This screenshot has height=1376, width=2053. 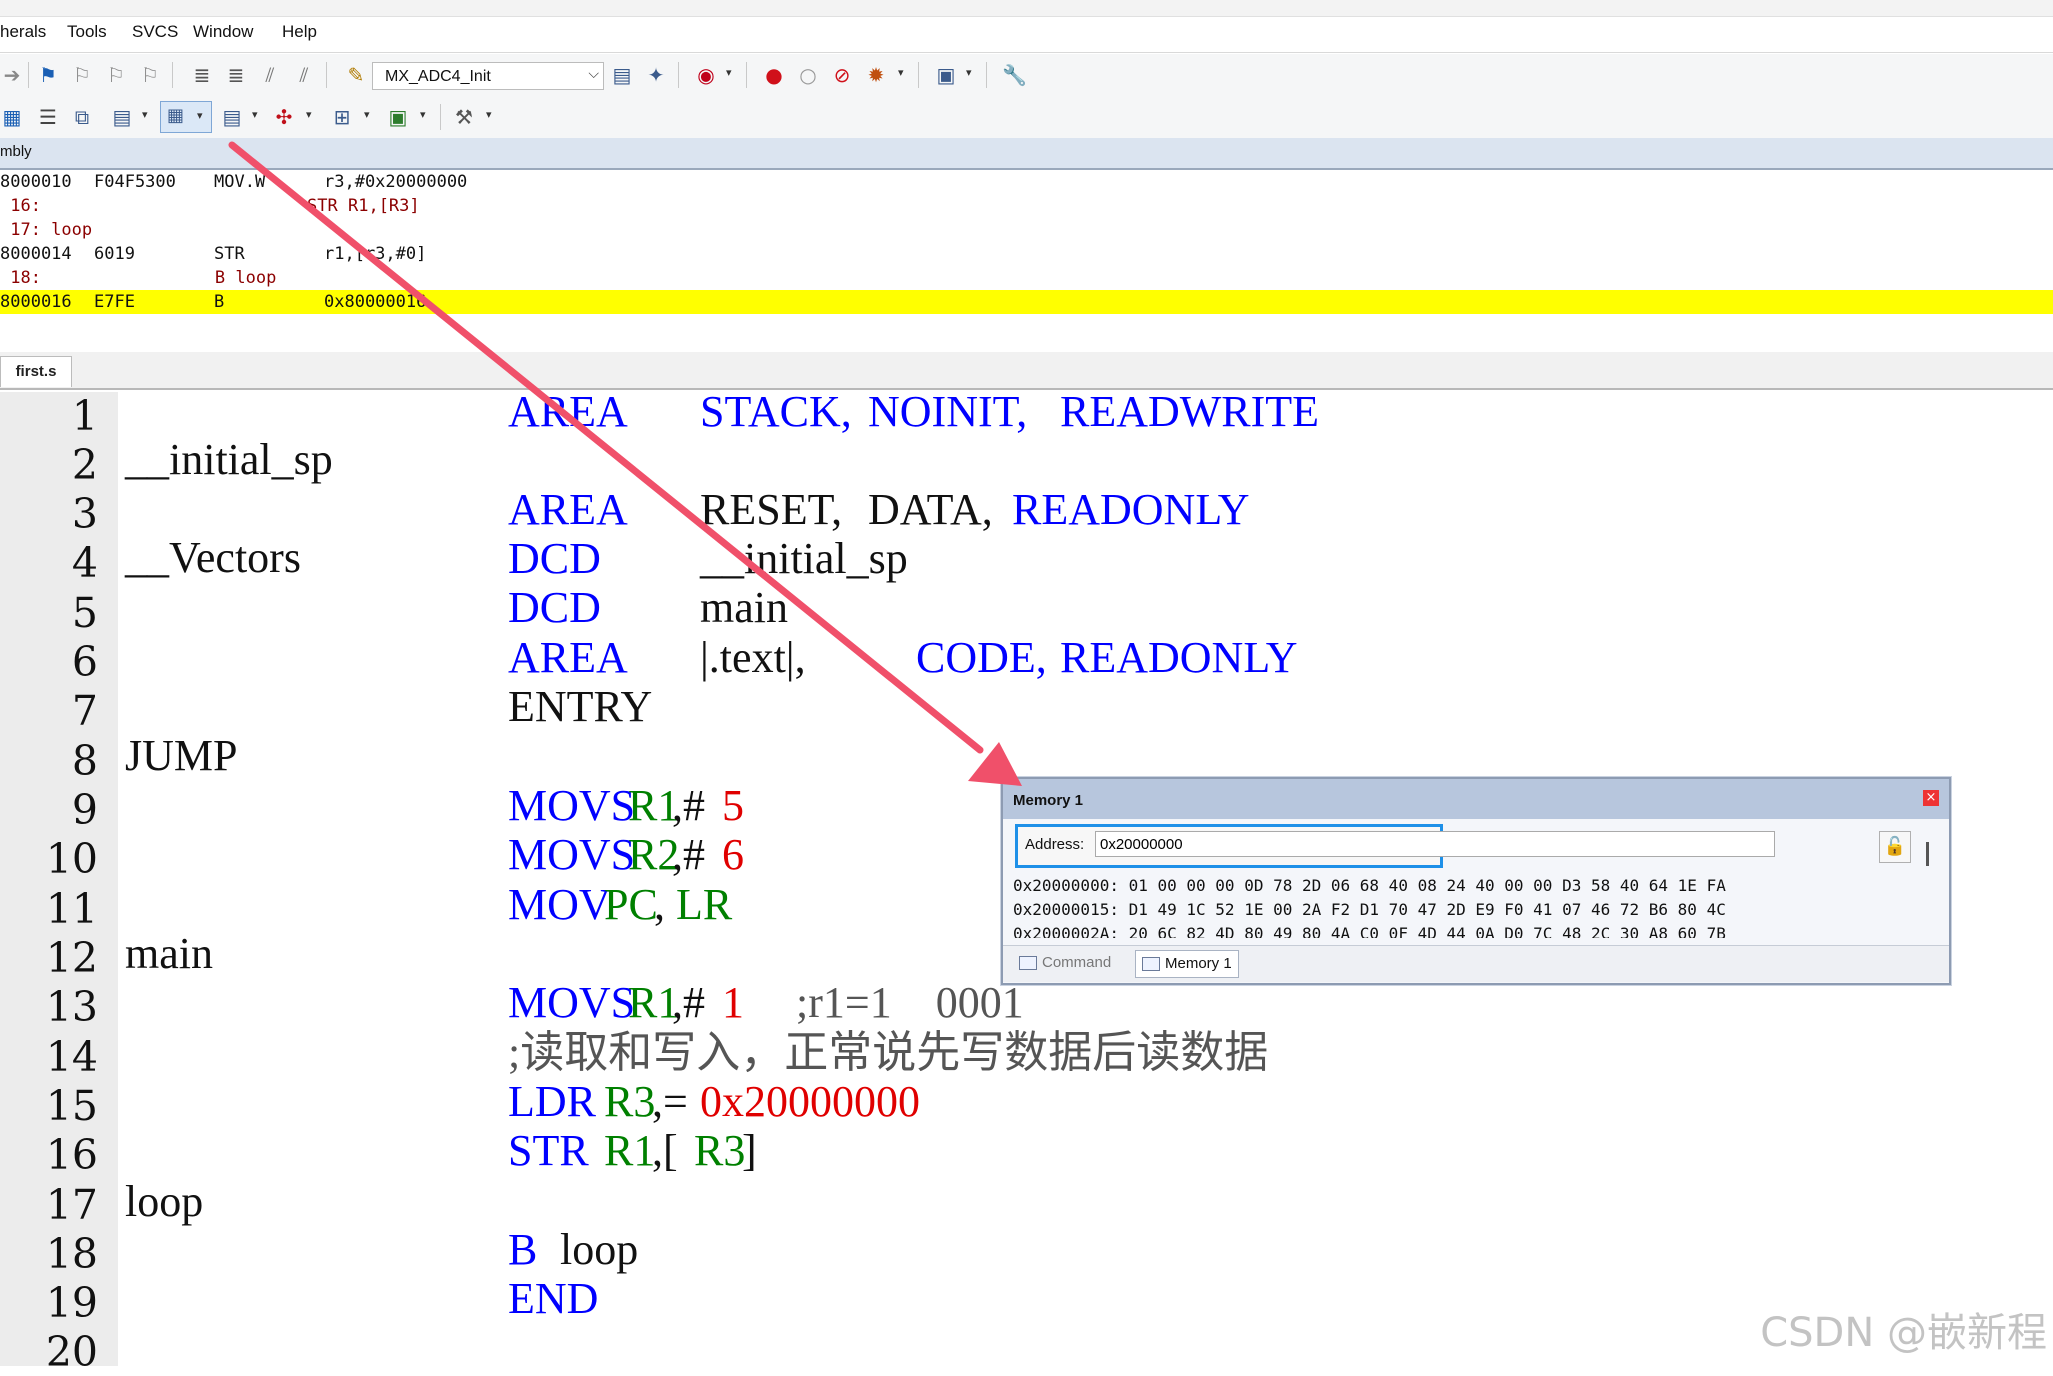 What do you see at coordinates (774, 75) in the screenshot?
I see `breakpoint-icon: ●` at bounding box center [774, 75].